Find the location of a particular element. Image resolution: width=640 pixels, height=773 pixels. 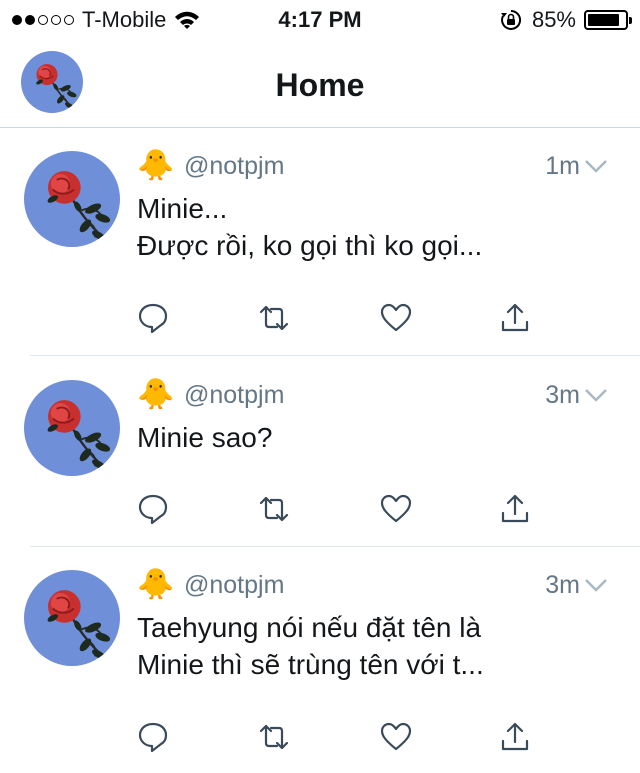

nav-bar: Home is located at coordinates (320, 84).